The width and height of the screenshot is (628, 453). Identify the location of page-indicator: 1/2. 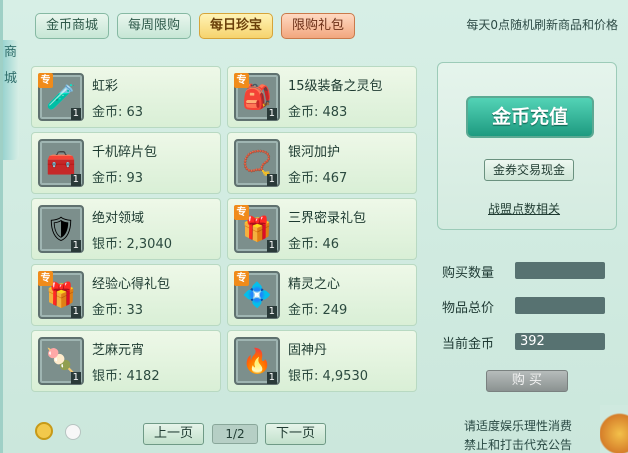
(235, 434).